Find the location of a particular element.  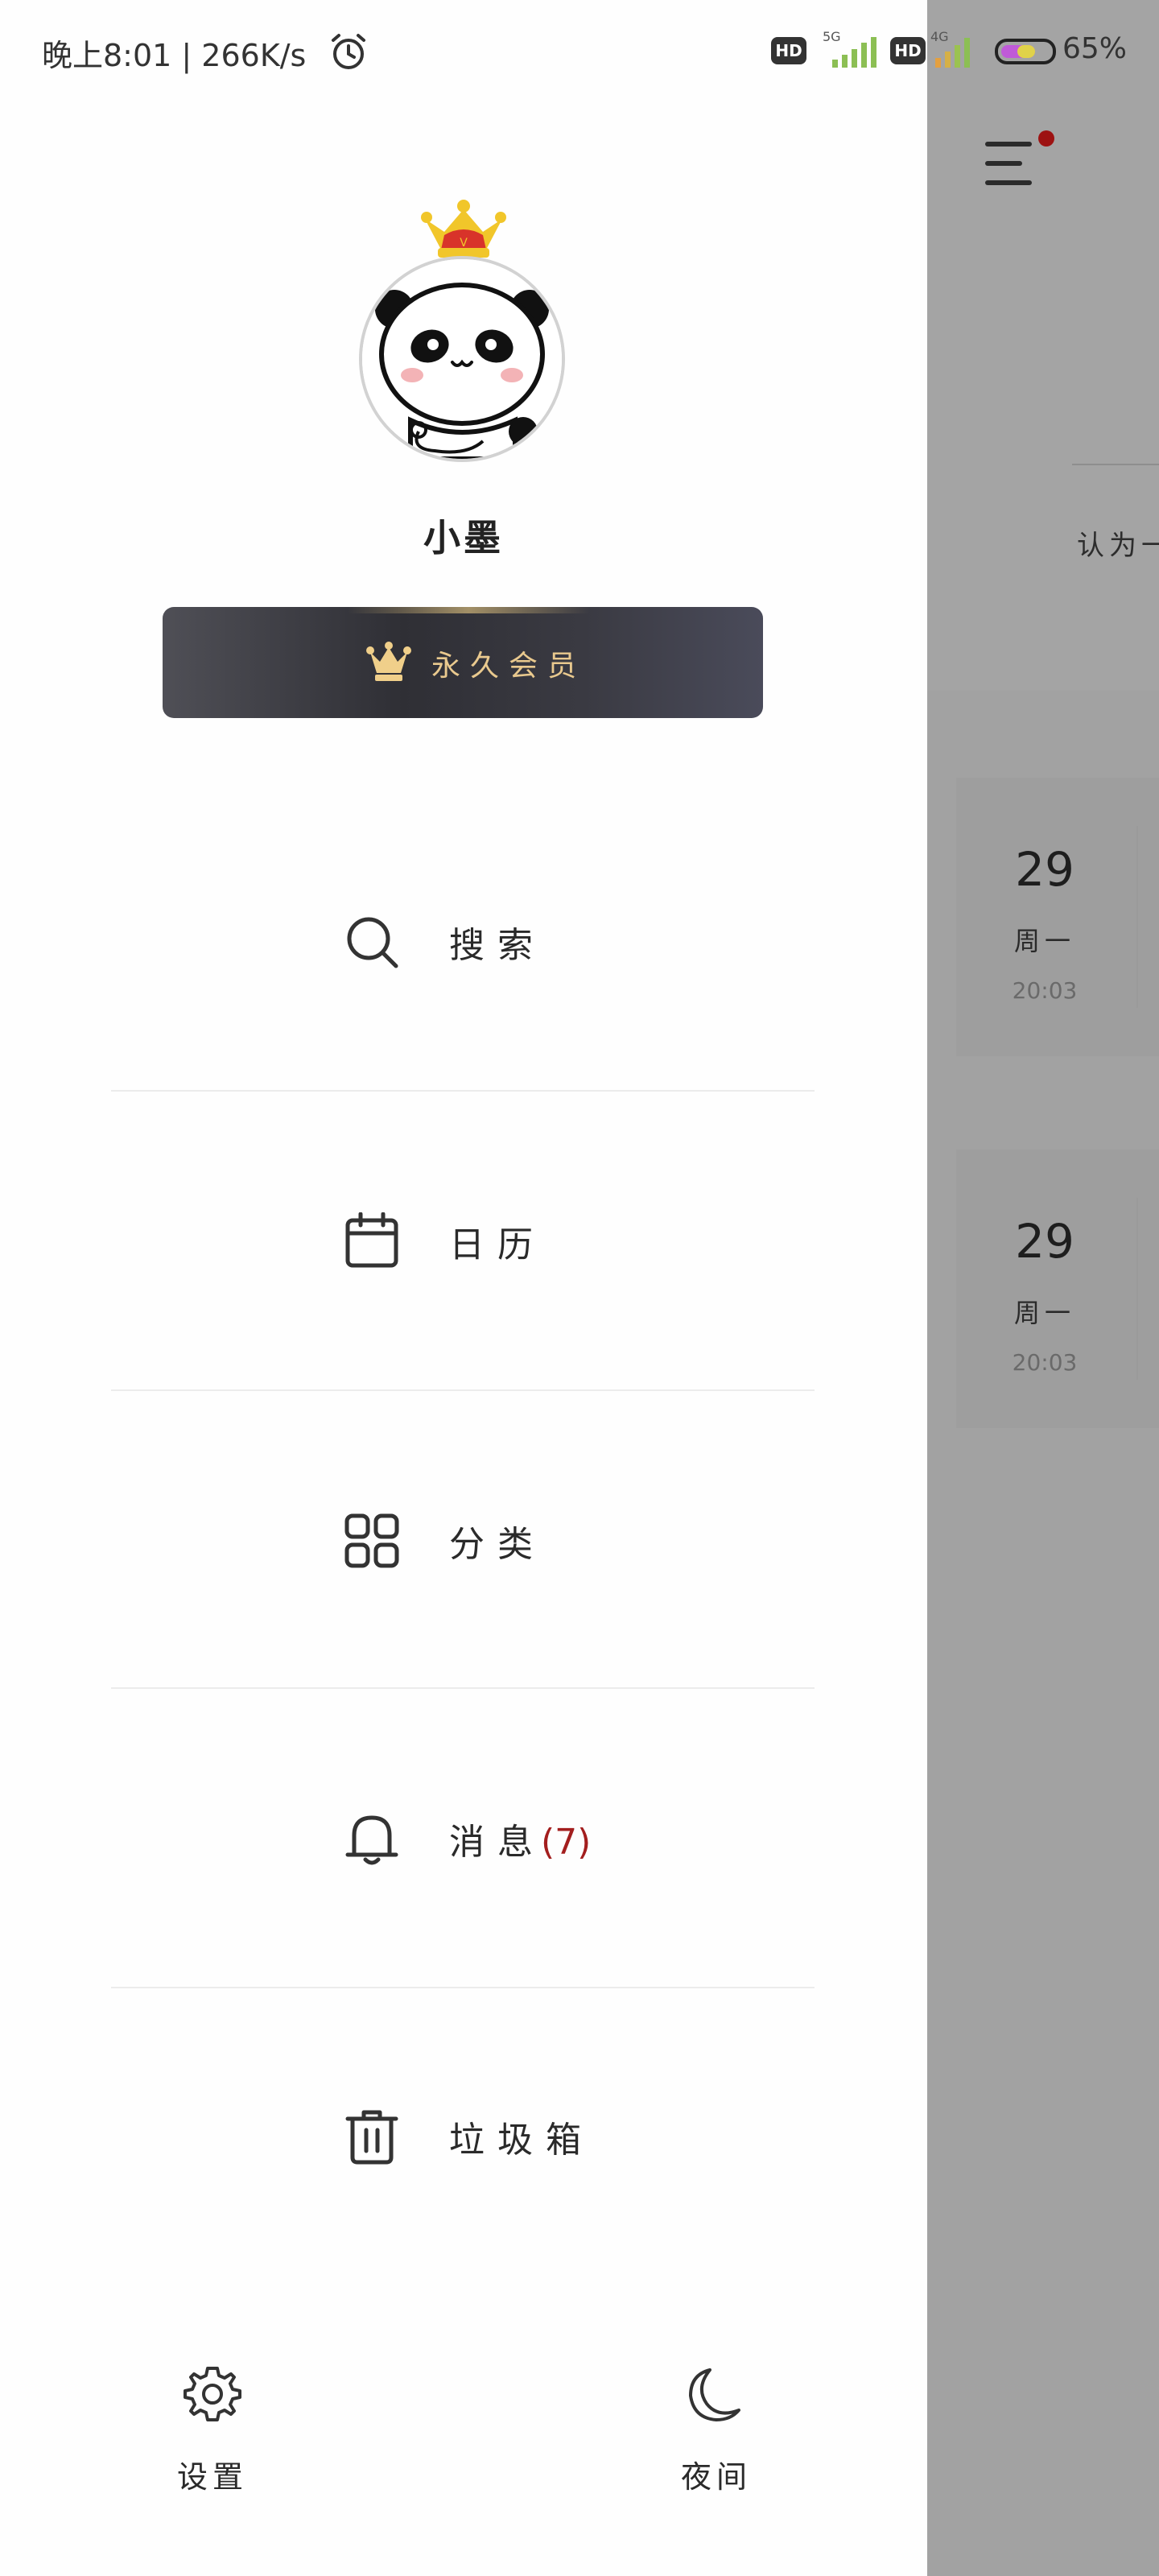

vip-shine is located at coordinates (468, 610).